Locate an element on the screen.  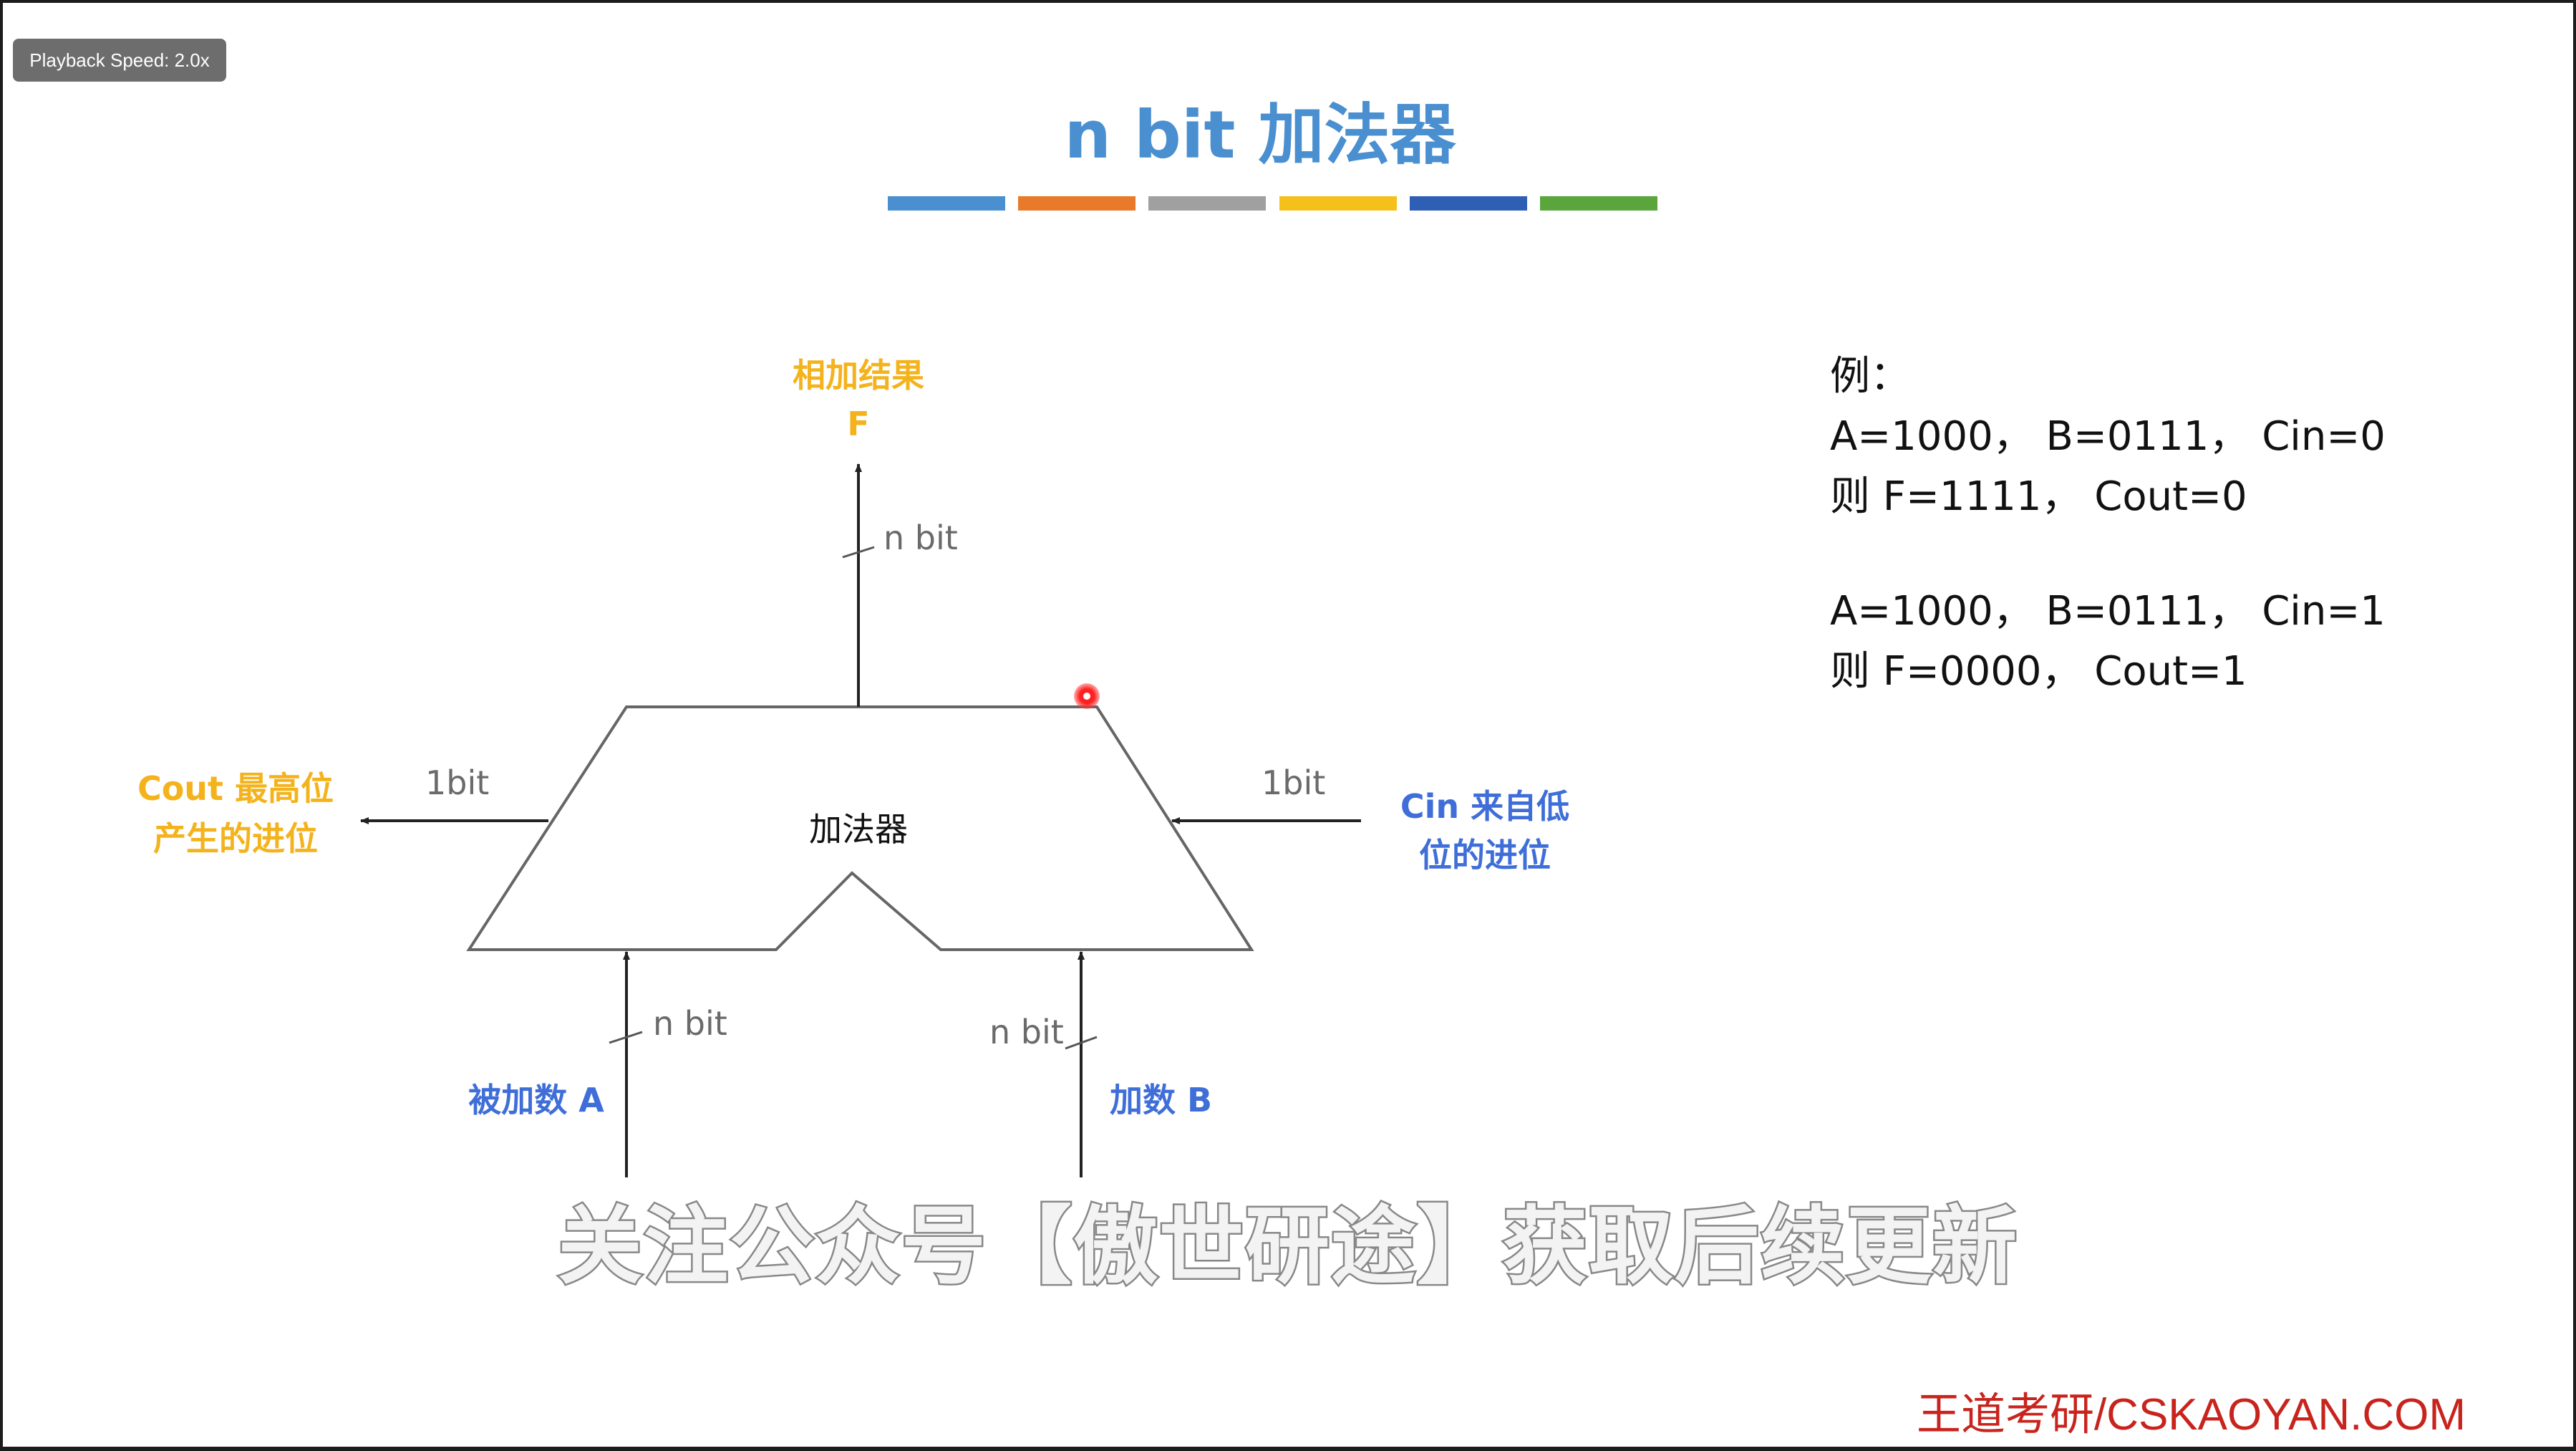
example-heading: 例： is located at coordinates (1870, 376).